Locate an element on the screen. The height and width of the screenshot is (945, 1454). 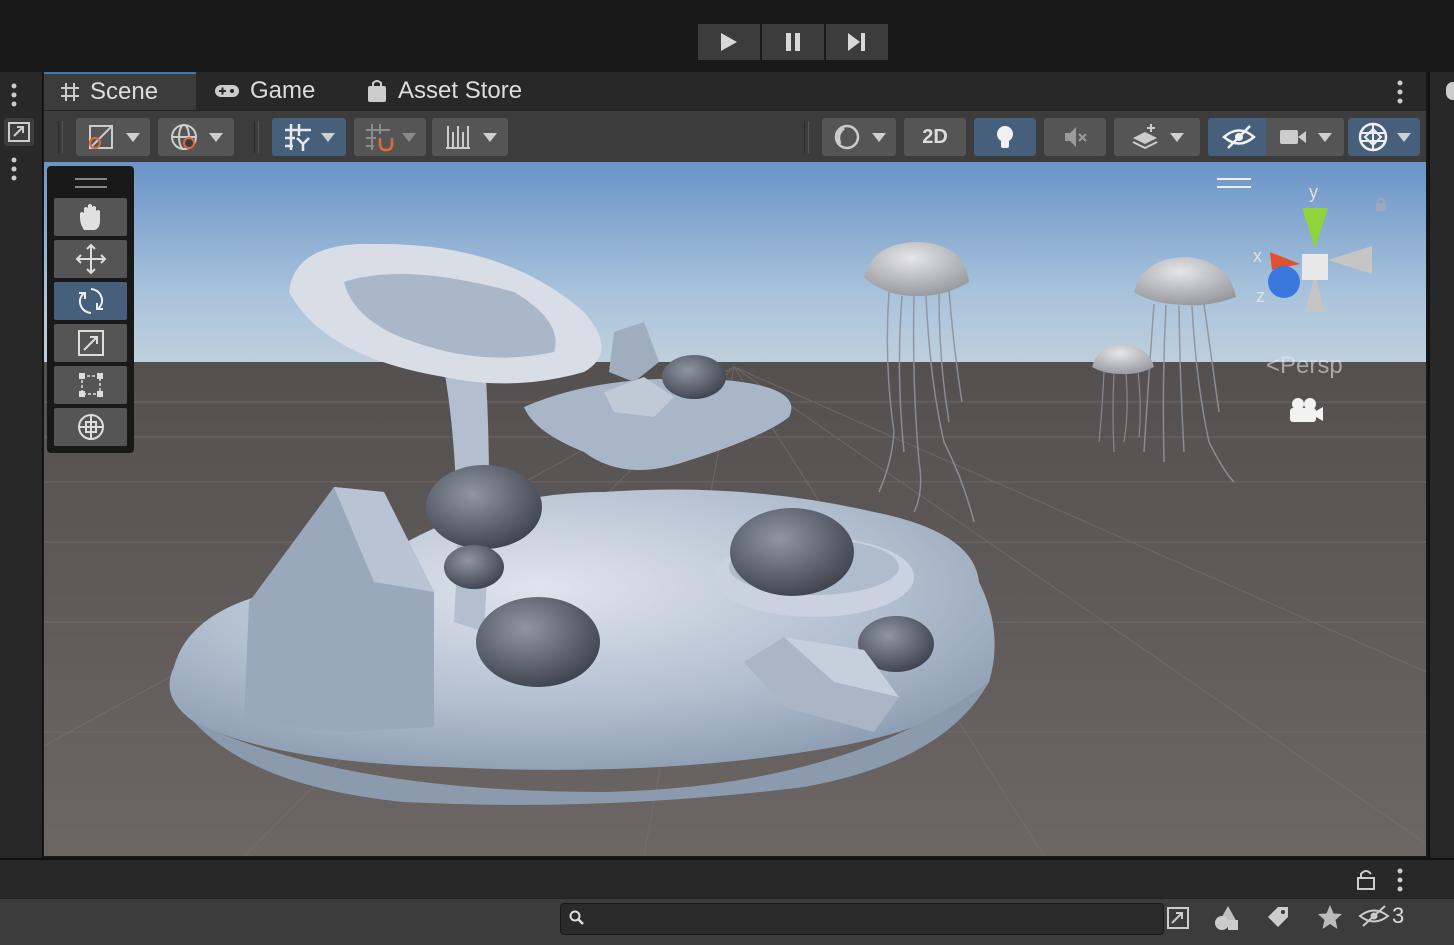
lighting-toggle-button is located at coordinates (1005, 137).